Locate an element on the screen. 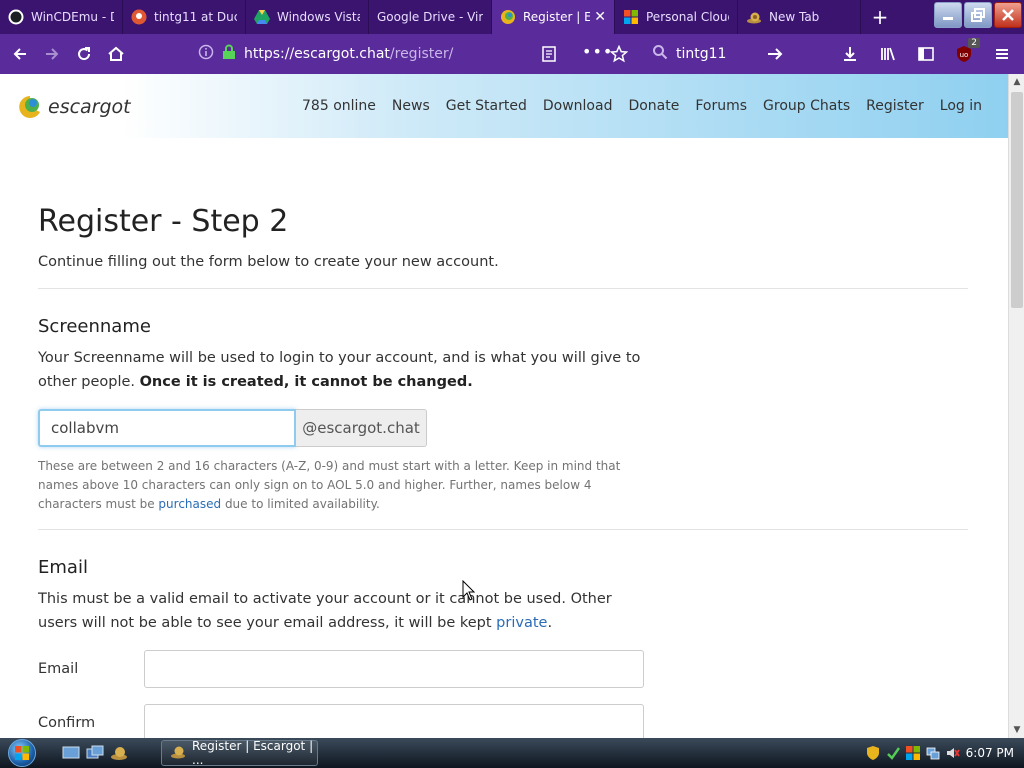  nav-get-started: Get Started is located at coordinates (486, 106).